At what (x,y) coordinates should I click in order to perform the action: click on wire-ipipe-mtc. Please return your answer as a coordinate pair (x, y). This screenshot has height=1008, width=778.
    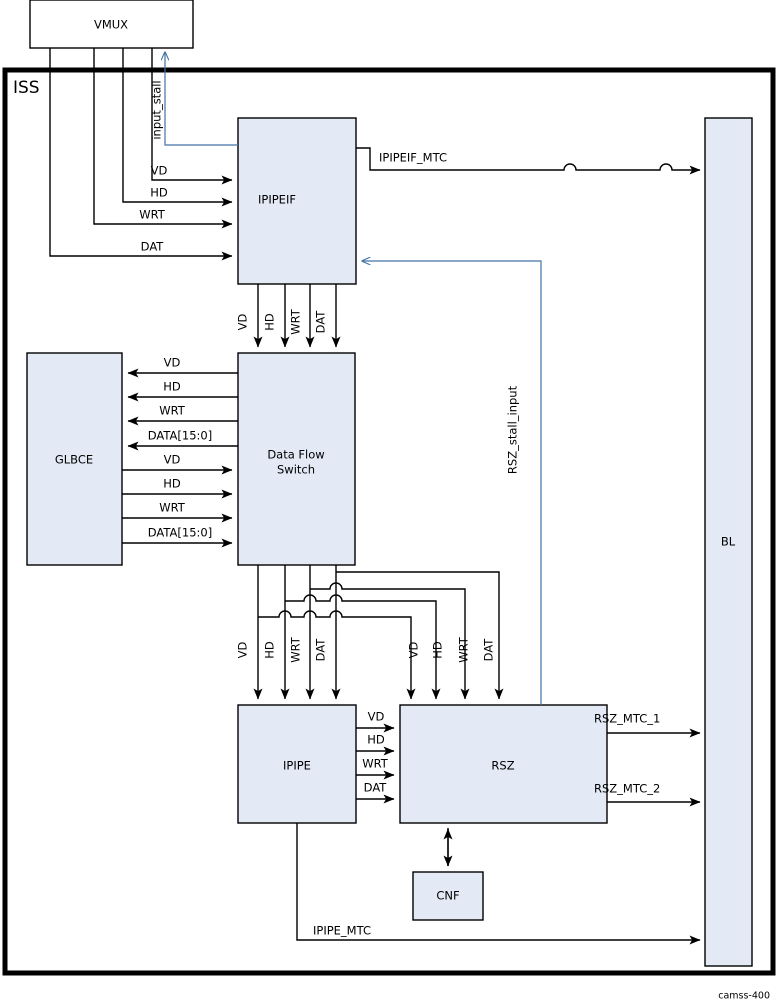
    Looking at the image, I should click on (498, 884).